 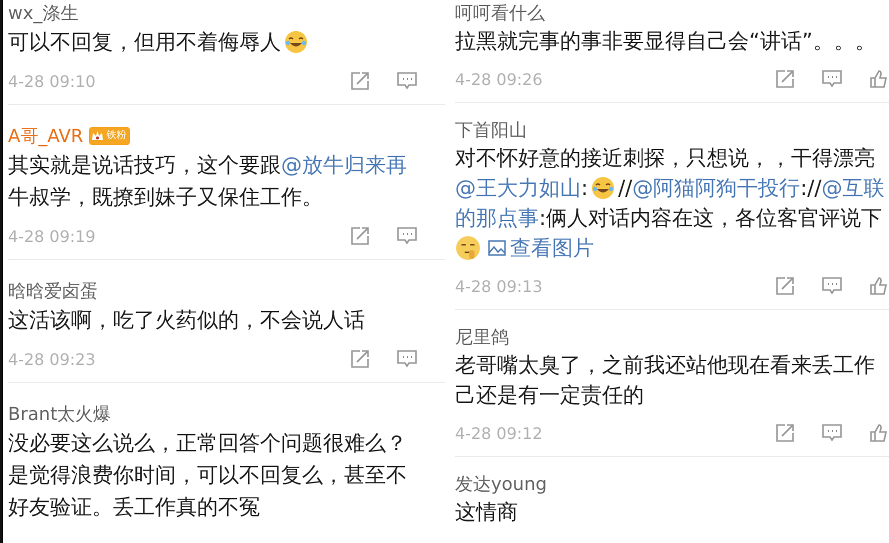 I want to click on user-name: A哥_AVR, so click(x=46, y=136).